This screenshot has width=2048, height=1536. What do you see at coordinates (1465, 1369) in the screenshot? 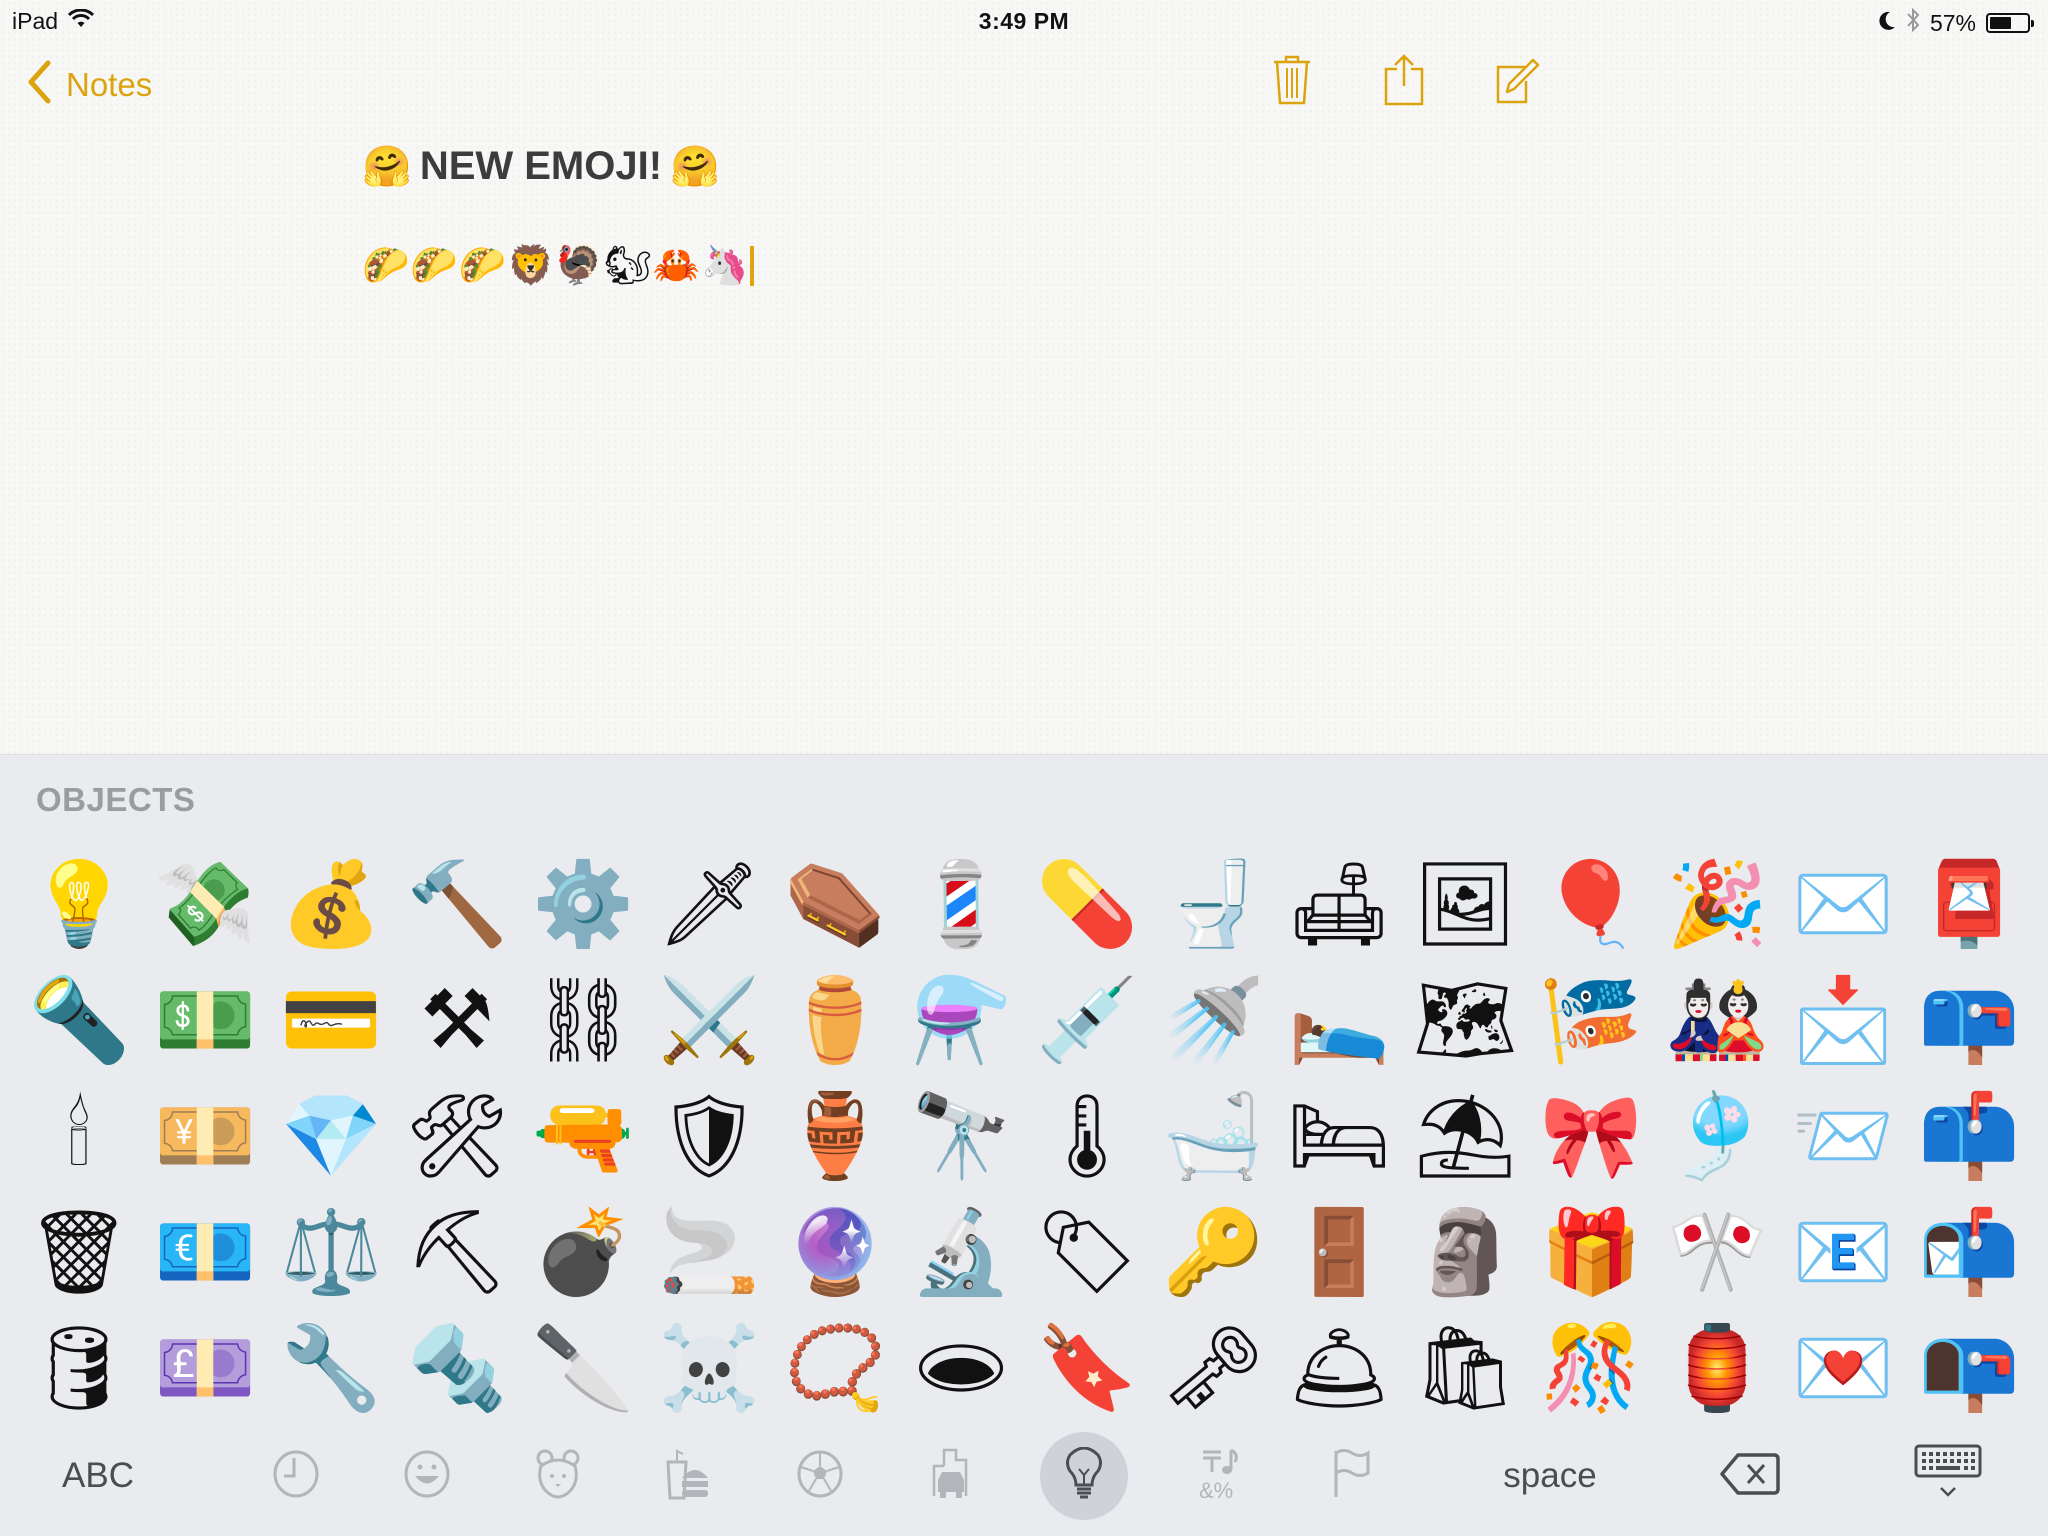
I see `emoji-key: 🛍` at bounding box center [1465, 1369].